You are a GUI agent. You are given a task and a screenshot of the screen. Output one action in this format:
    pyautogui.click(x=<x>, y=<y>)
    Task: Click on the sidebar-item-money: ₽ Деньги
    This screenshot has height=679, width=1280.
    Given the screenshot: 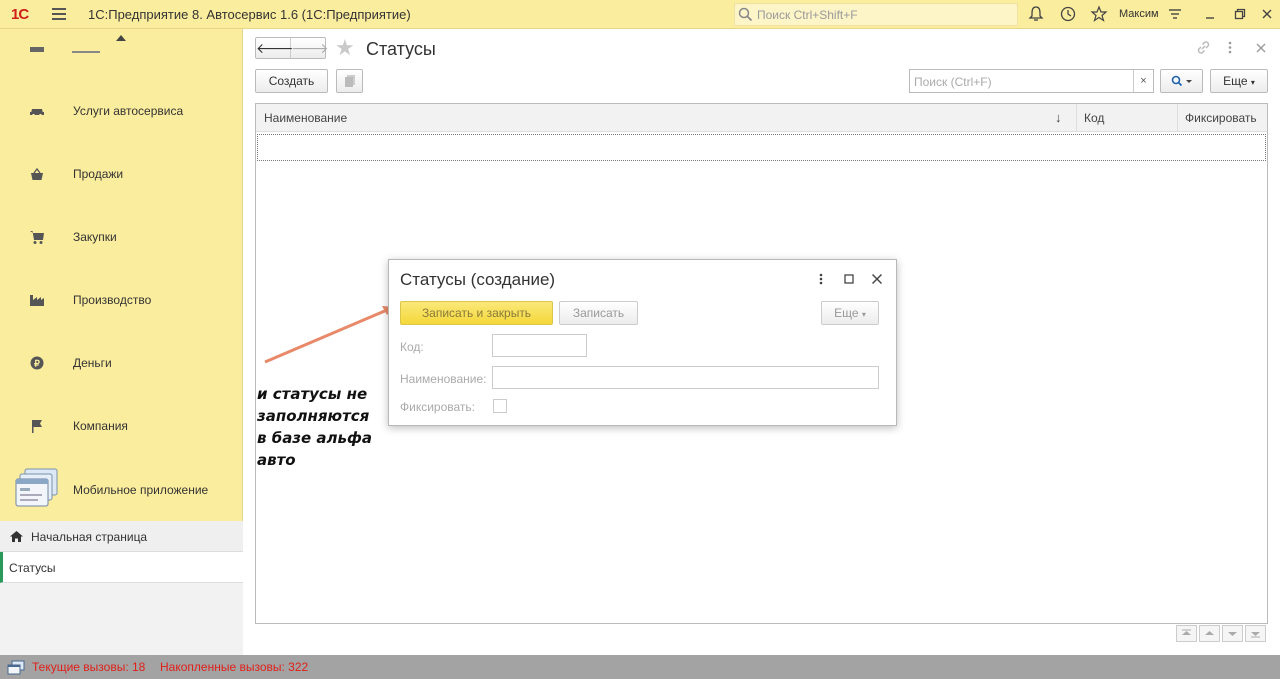 What is the action you would take?
    pyautogui.click(x=121, y=363)
    